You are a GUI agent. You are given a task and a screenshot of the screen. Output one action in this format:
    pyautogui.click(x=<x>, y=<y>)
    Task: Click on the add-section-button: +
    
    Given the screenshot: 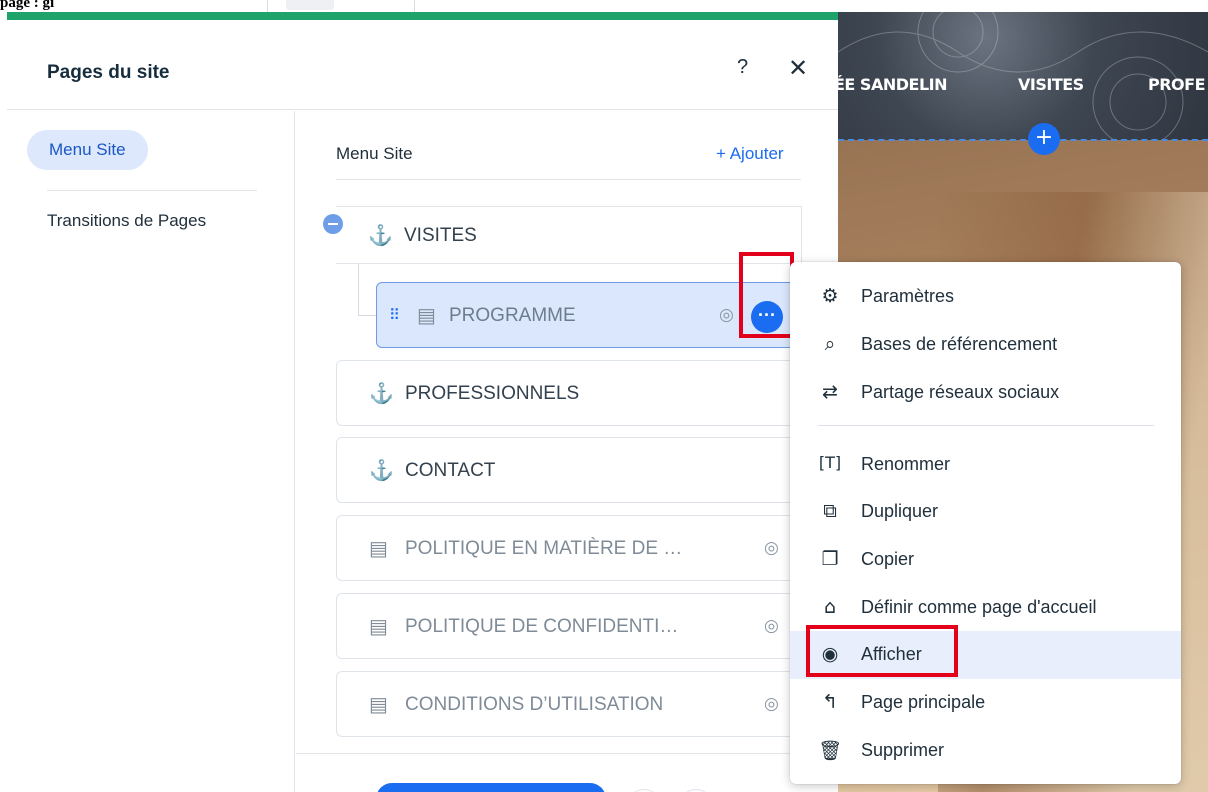 What is the action you would take?
    pyautogui.click(x=1044, y=139)
    